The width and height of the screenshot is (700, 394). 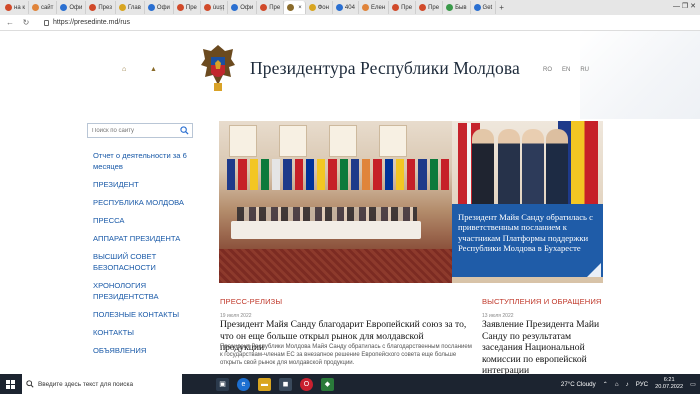 I want to click on site-title: Президентура Республики Молдова, so click(x=385, y=68).